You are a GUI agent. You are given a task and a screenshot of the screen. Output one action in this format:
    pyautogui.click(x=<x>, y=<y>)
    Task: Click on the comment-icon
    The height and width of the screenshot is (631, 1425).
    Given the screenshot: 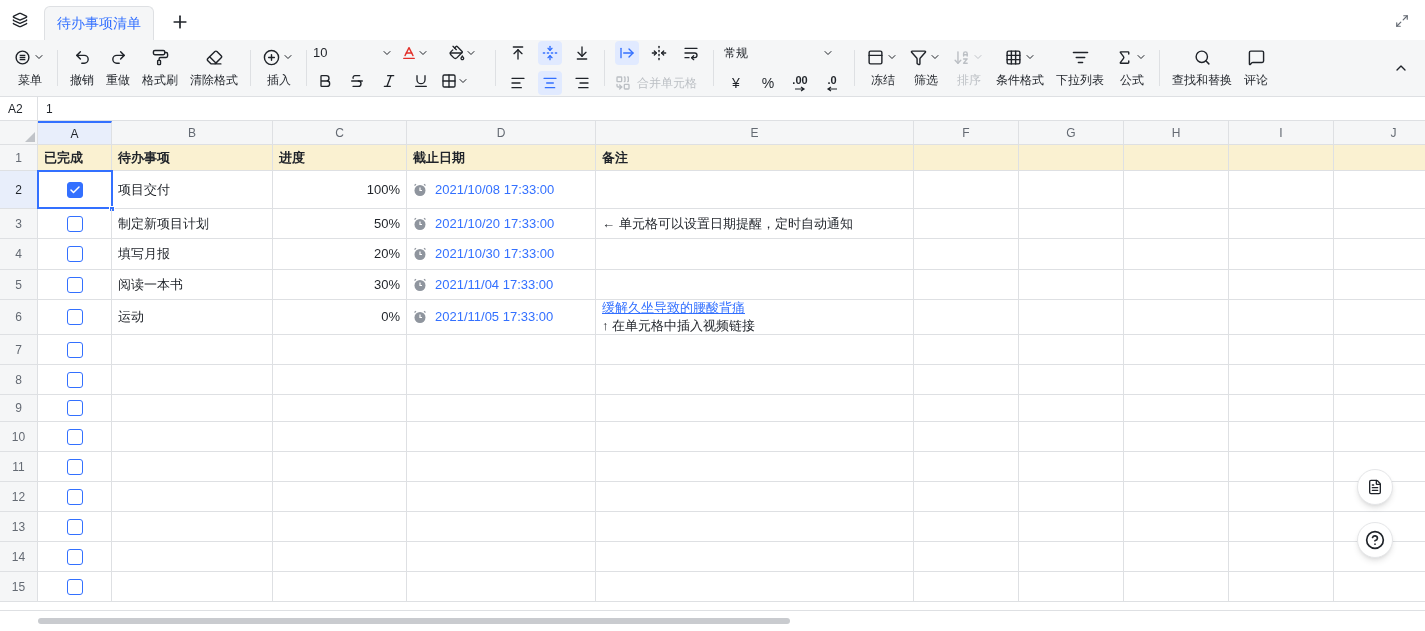 What is the action you would take?
    pyautogui.click(x=1256, y=57)
    